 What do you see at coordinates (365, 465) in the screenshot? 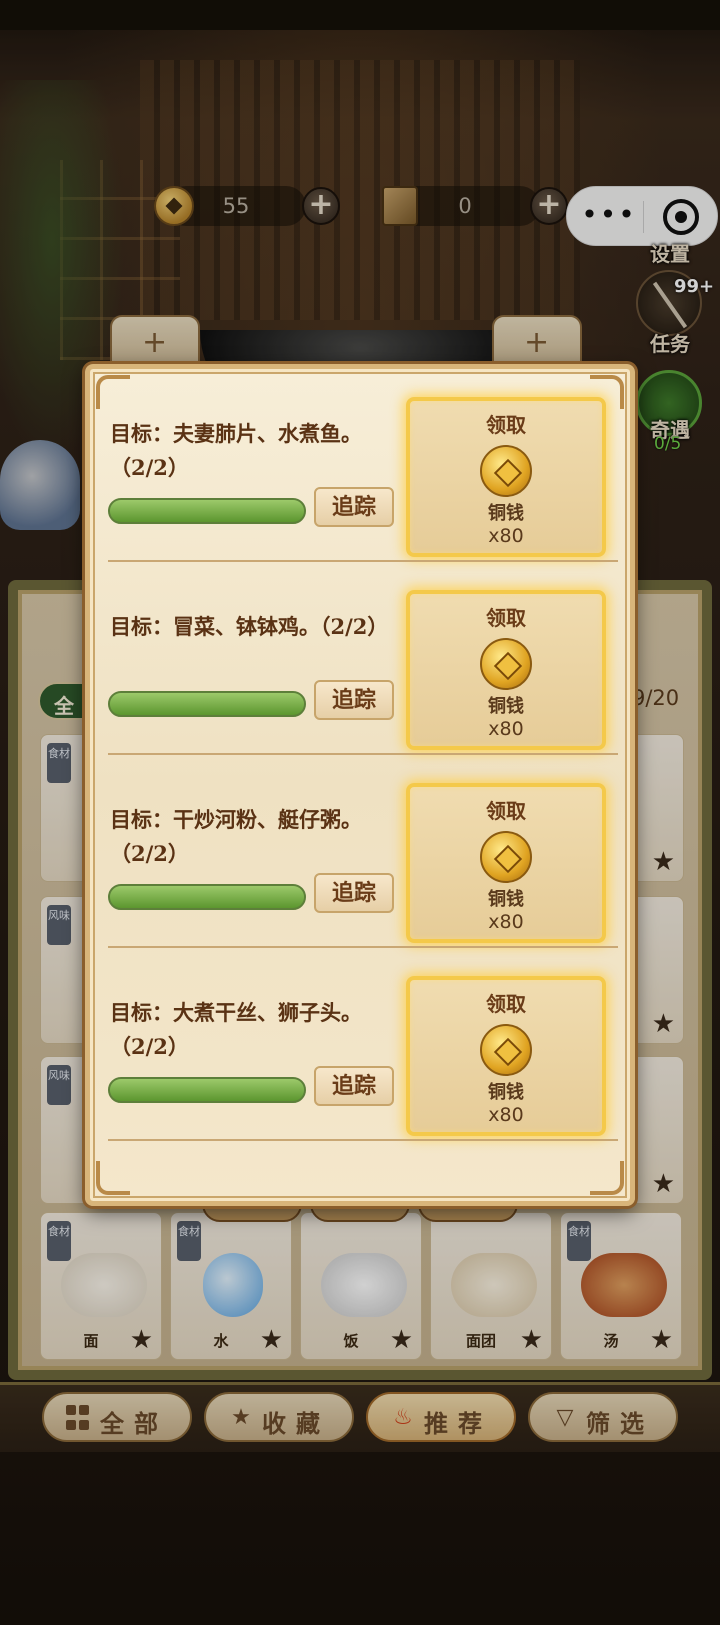
I see `task-row: 目标：夫妻肺片、水煮鱼。（2/2） 追踪 领取 铜钱 x80` at bounding box center [365, 465].